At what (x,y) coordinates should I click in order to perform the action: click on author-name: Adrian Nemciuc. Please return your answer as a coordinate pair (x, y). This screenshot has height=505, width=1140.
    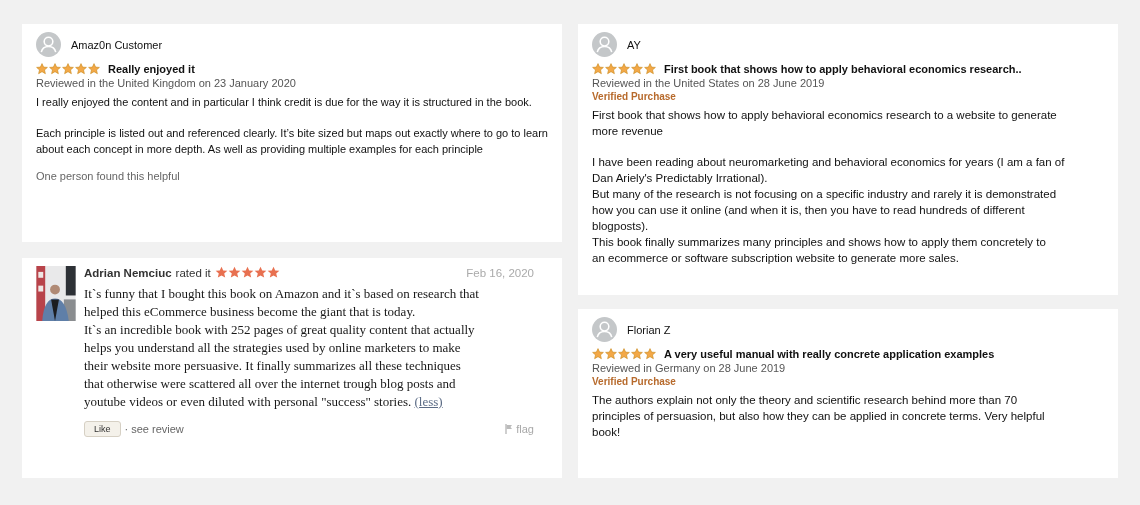
    Looking at the image, I should click on (128, 272).